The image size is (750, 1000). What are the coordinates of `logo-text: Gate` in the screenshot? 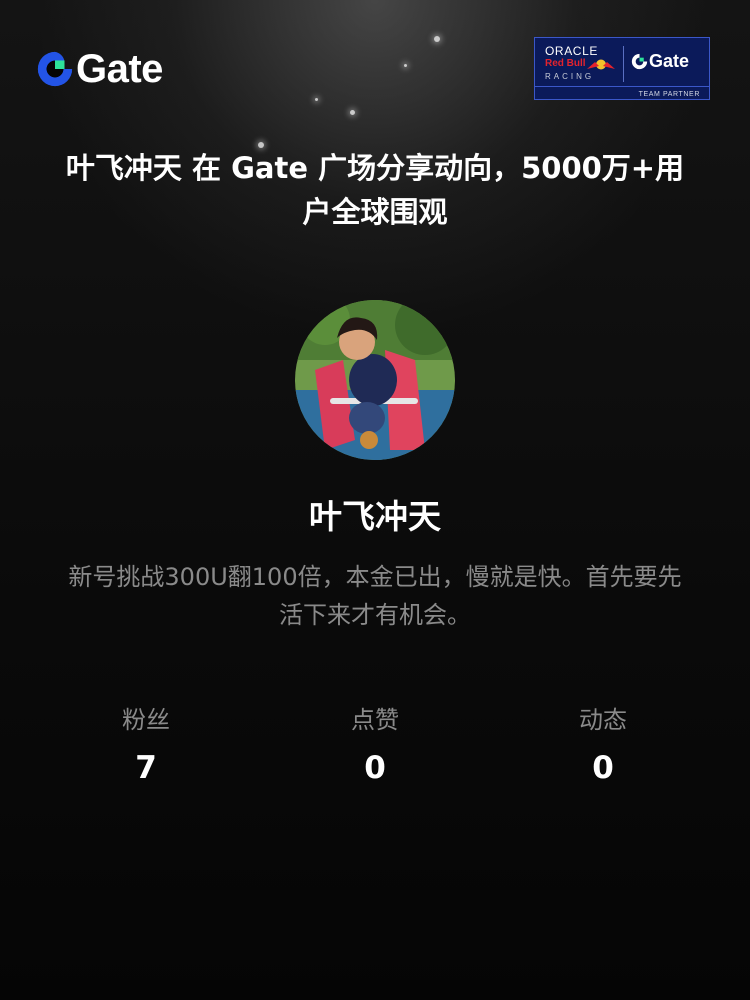 It's located at (119, 69).